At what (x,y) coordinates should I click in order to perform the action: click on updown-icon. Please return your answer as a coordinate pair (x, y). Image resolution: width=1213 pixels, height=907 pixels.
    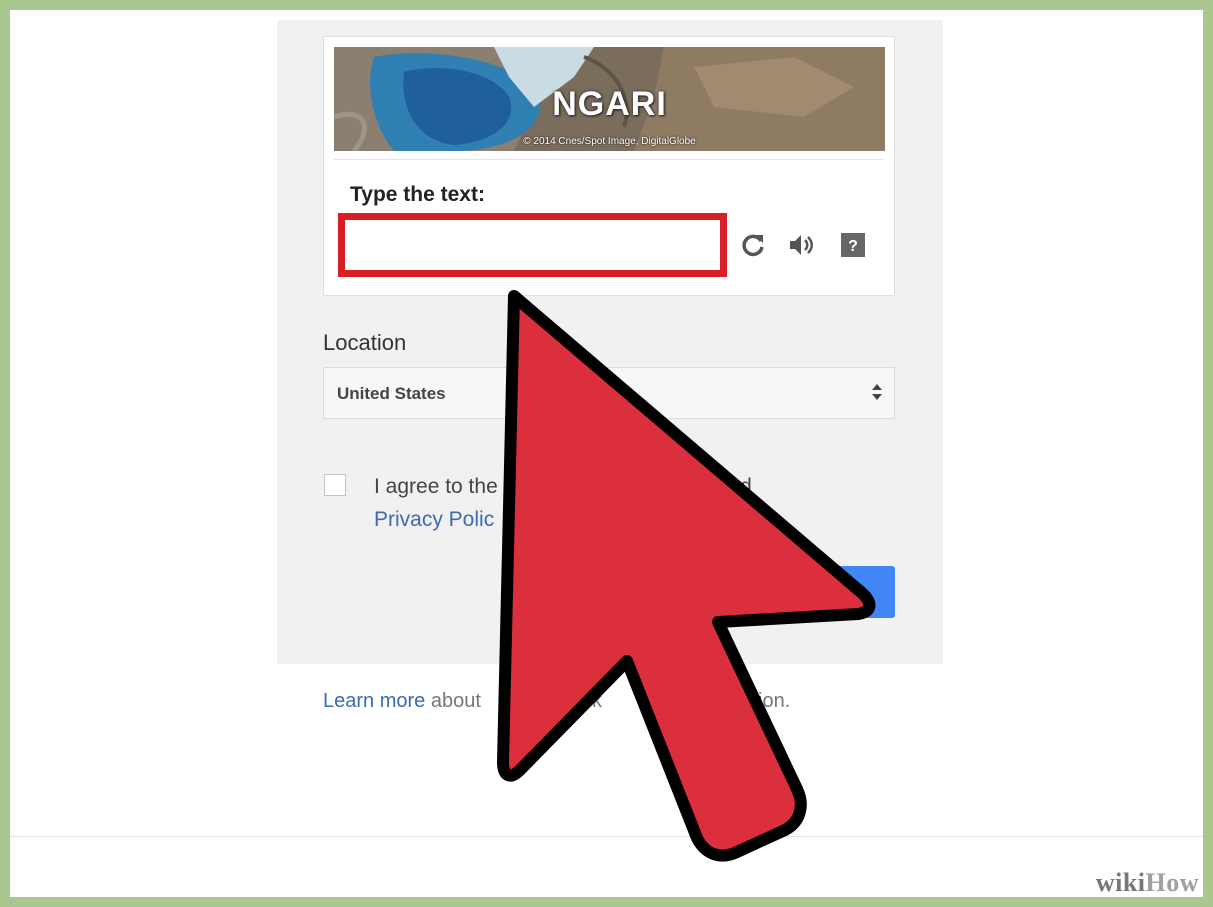
    Looking at the image, I should click on (877, 392).